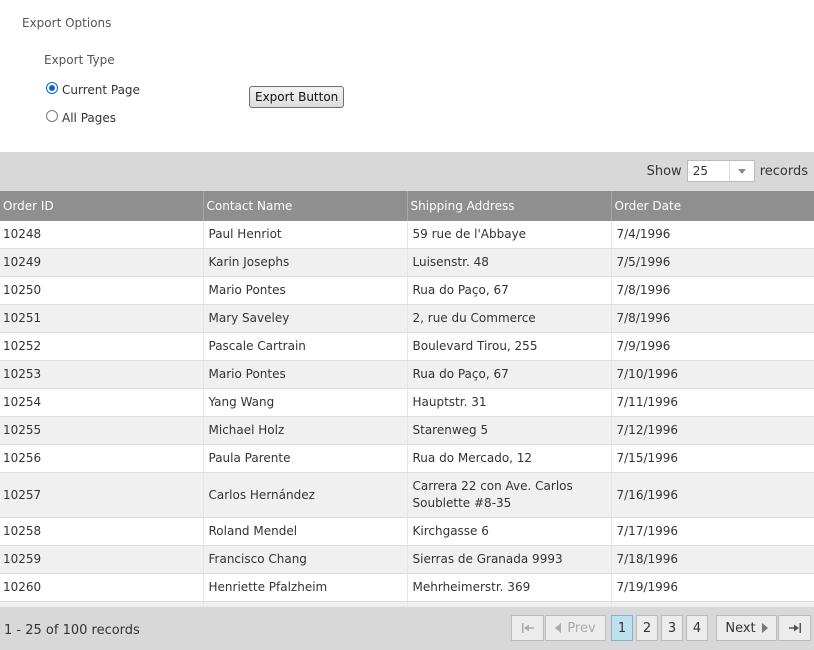 The width and height of the screenshot is (814, 650). Describe the element at coordinates (102, 262) in the screenshot. I see `cell-order-id: 10249` at that location.